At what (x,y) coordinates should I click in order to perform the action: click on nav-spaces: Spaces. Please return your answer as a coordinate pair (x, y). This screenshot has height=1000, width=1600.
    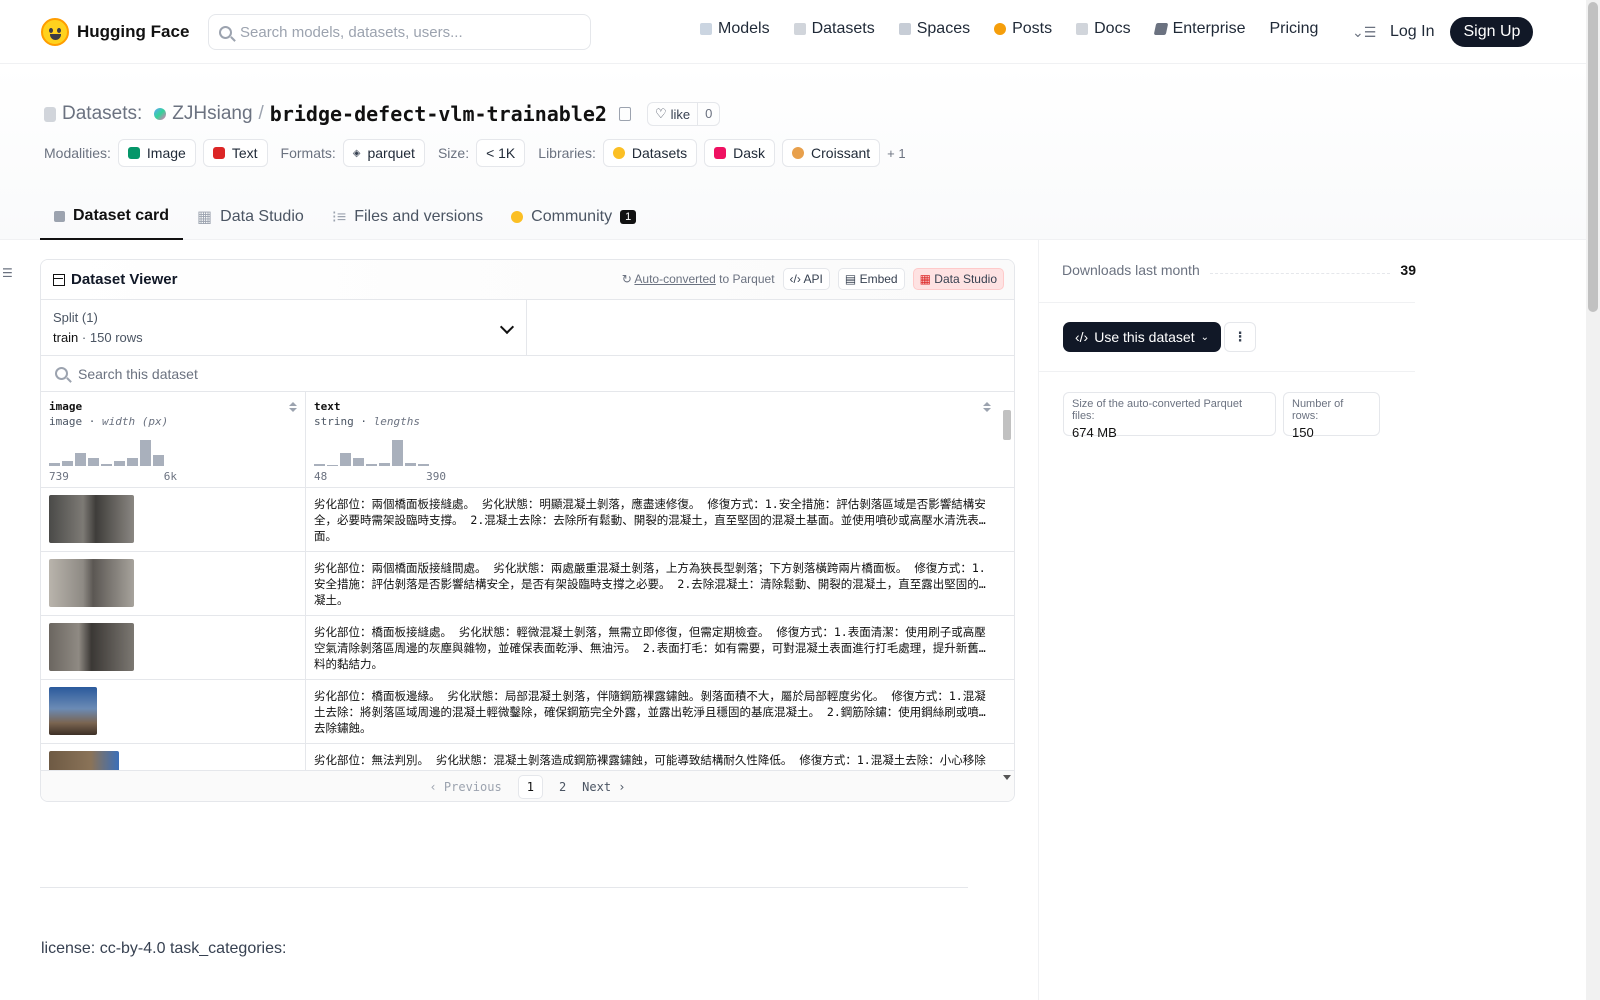
    Looking at the image, I should click on (934, 29).